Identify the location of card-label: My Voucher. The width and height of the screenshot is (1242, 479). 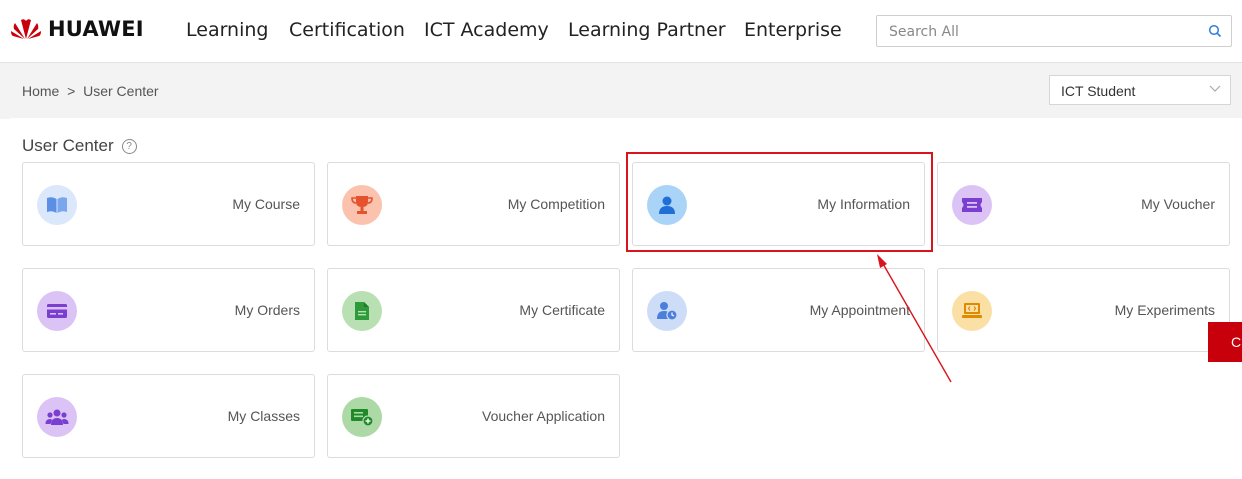
(1178, 204).